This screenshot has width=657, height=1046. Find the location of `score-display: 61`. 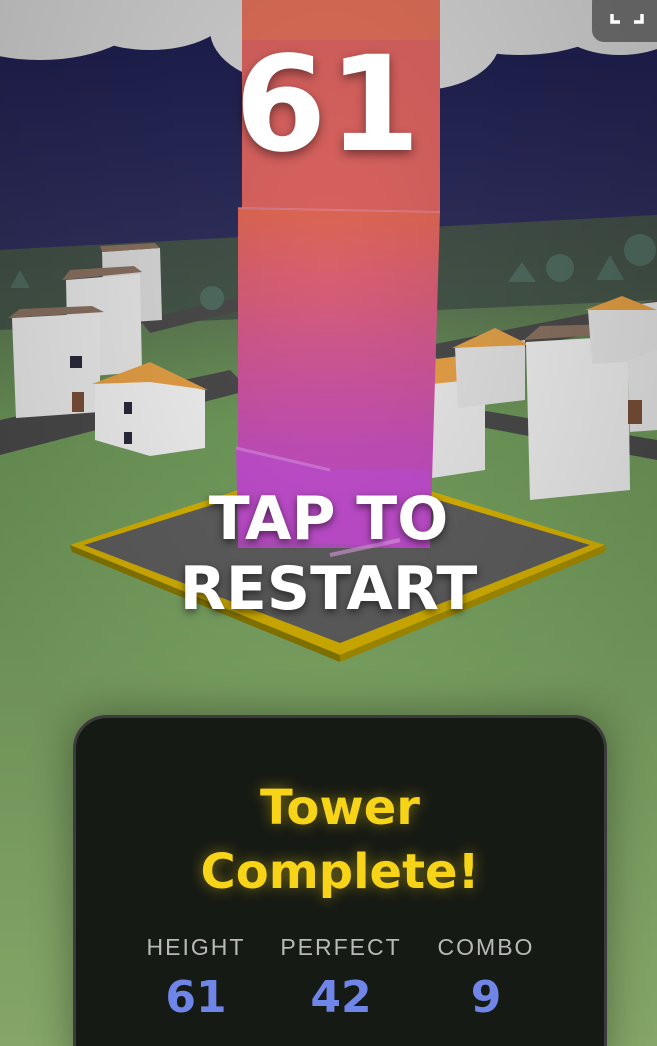

score-display: 61 is located at coordinates (328, 105).